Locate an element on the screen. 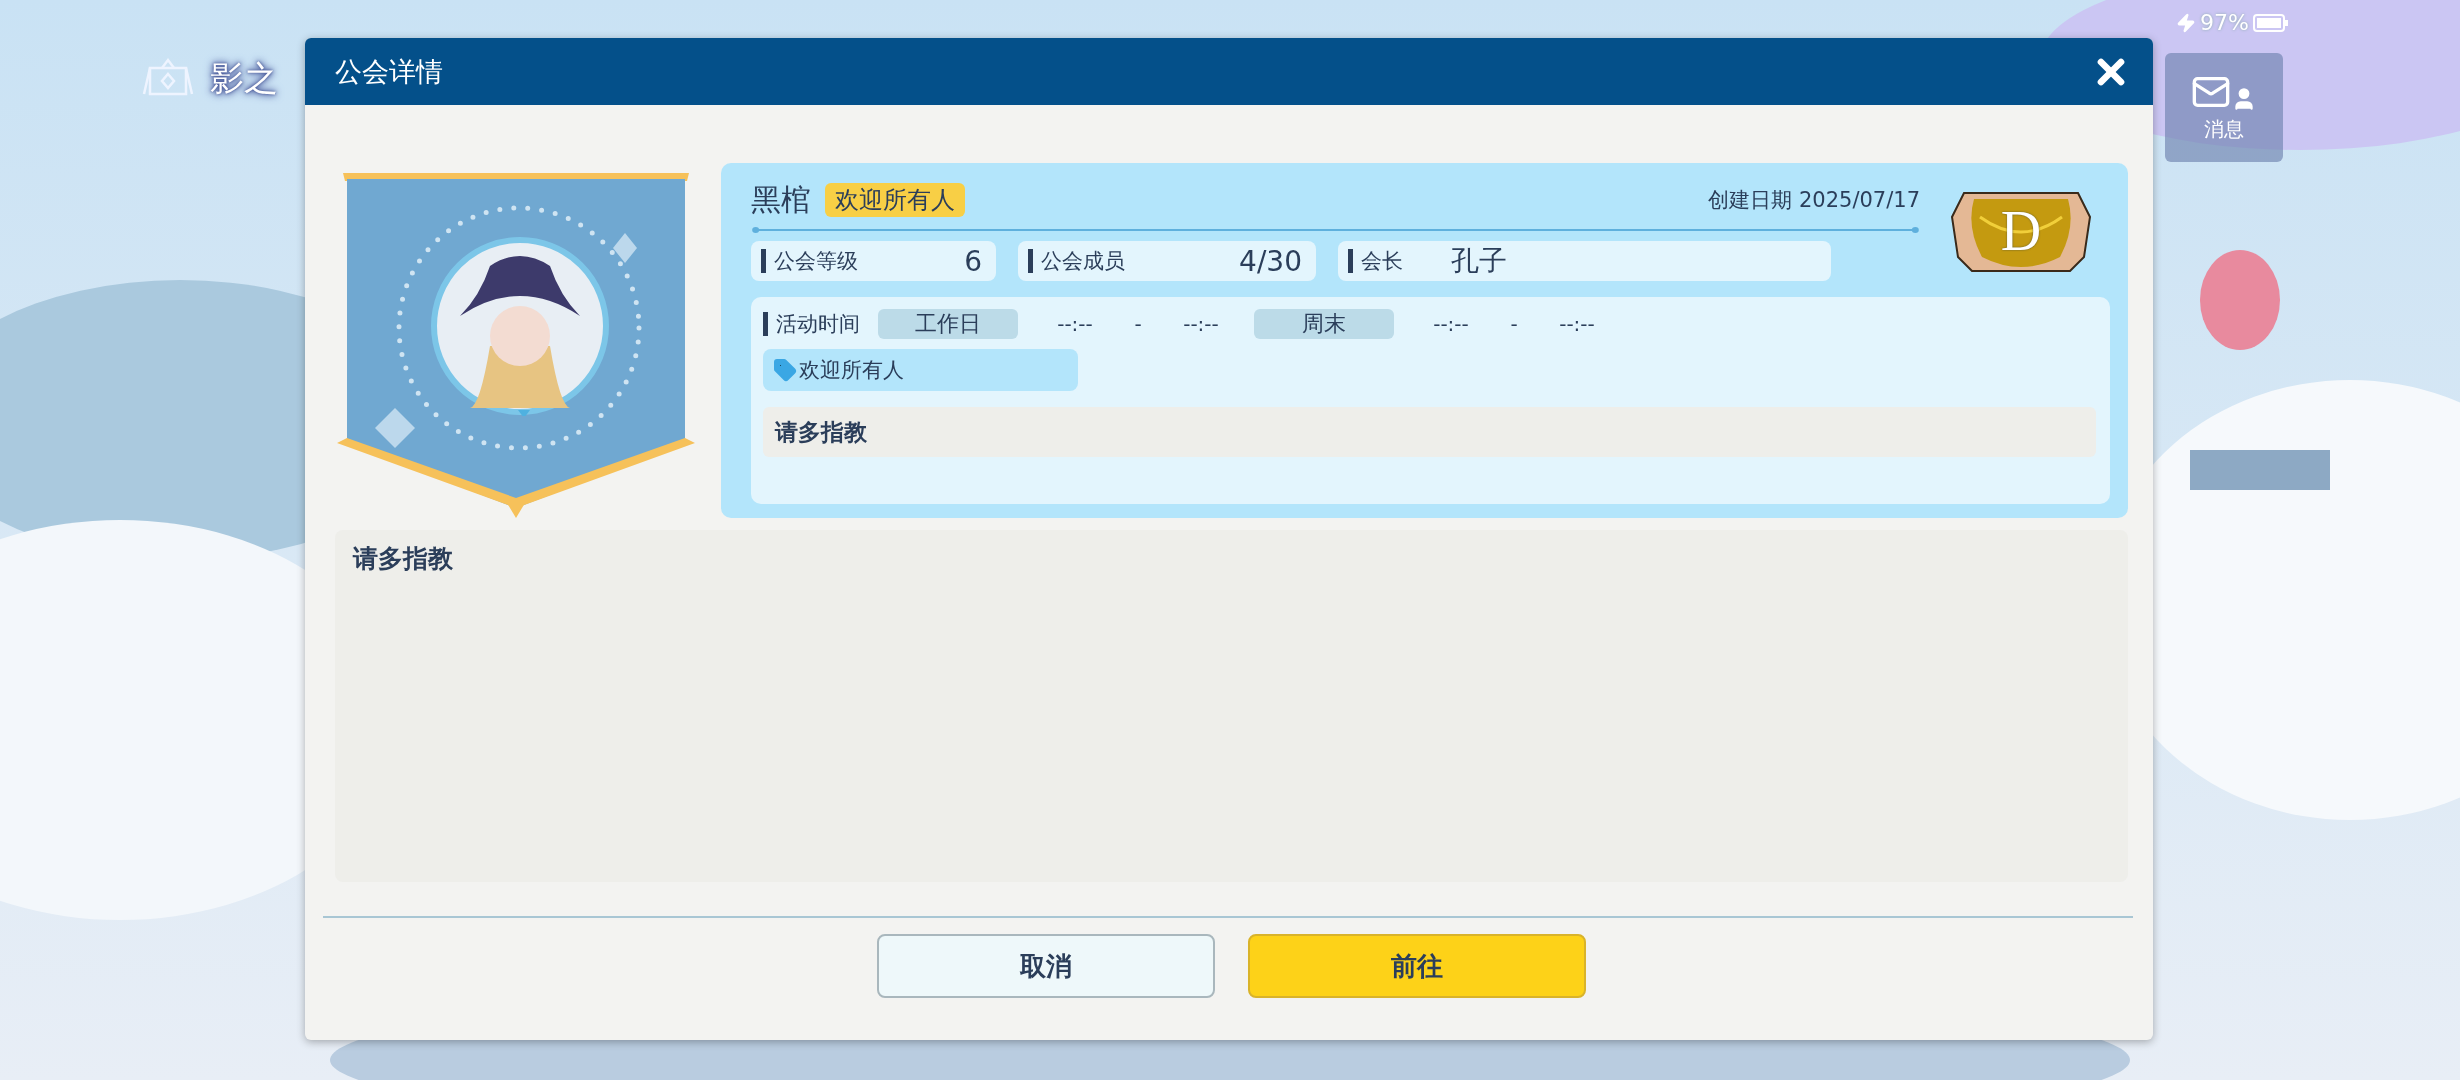  activity-label: 活动时间 is located at coordinates (818, 324).